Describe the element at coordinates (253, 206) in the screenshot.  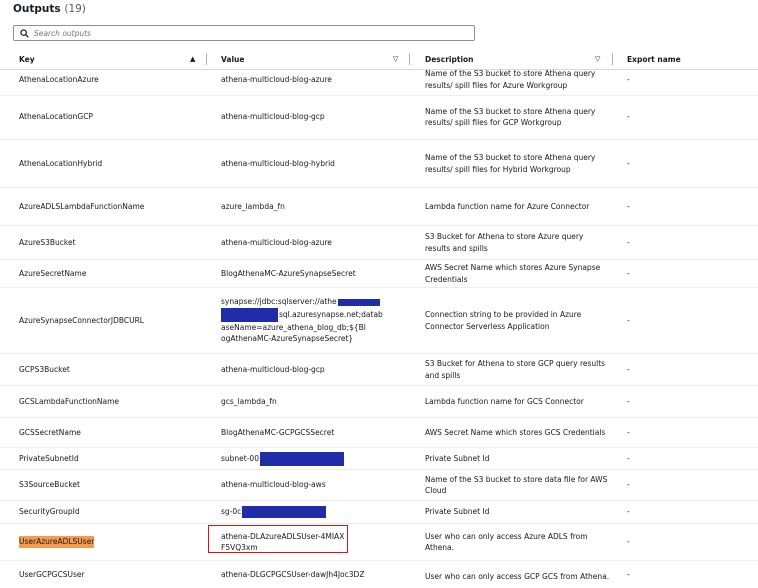
I see `row-value: azure_lambda_fn` at that location.